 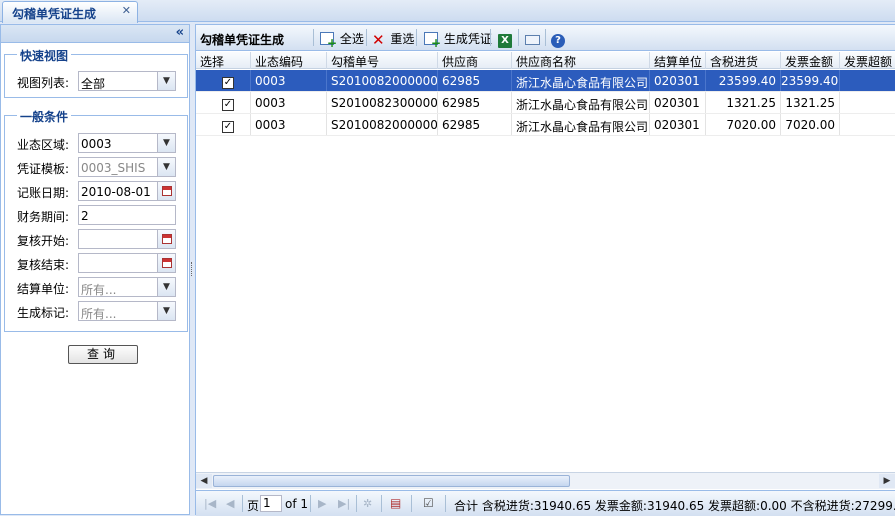 What do you see at coordinates (342, 40) in the screenshot?
I see `select-all-button: 全选` at bounding box center [342, 40].